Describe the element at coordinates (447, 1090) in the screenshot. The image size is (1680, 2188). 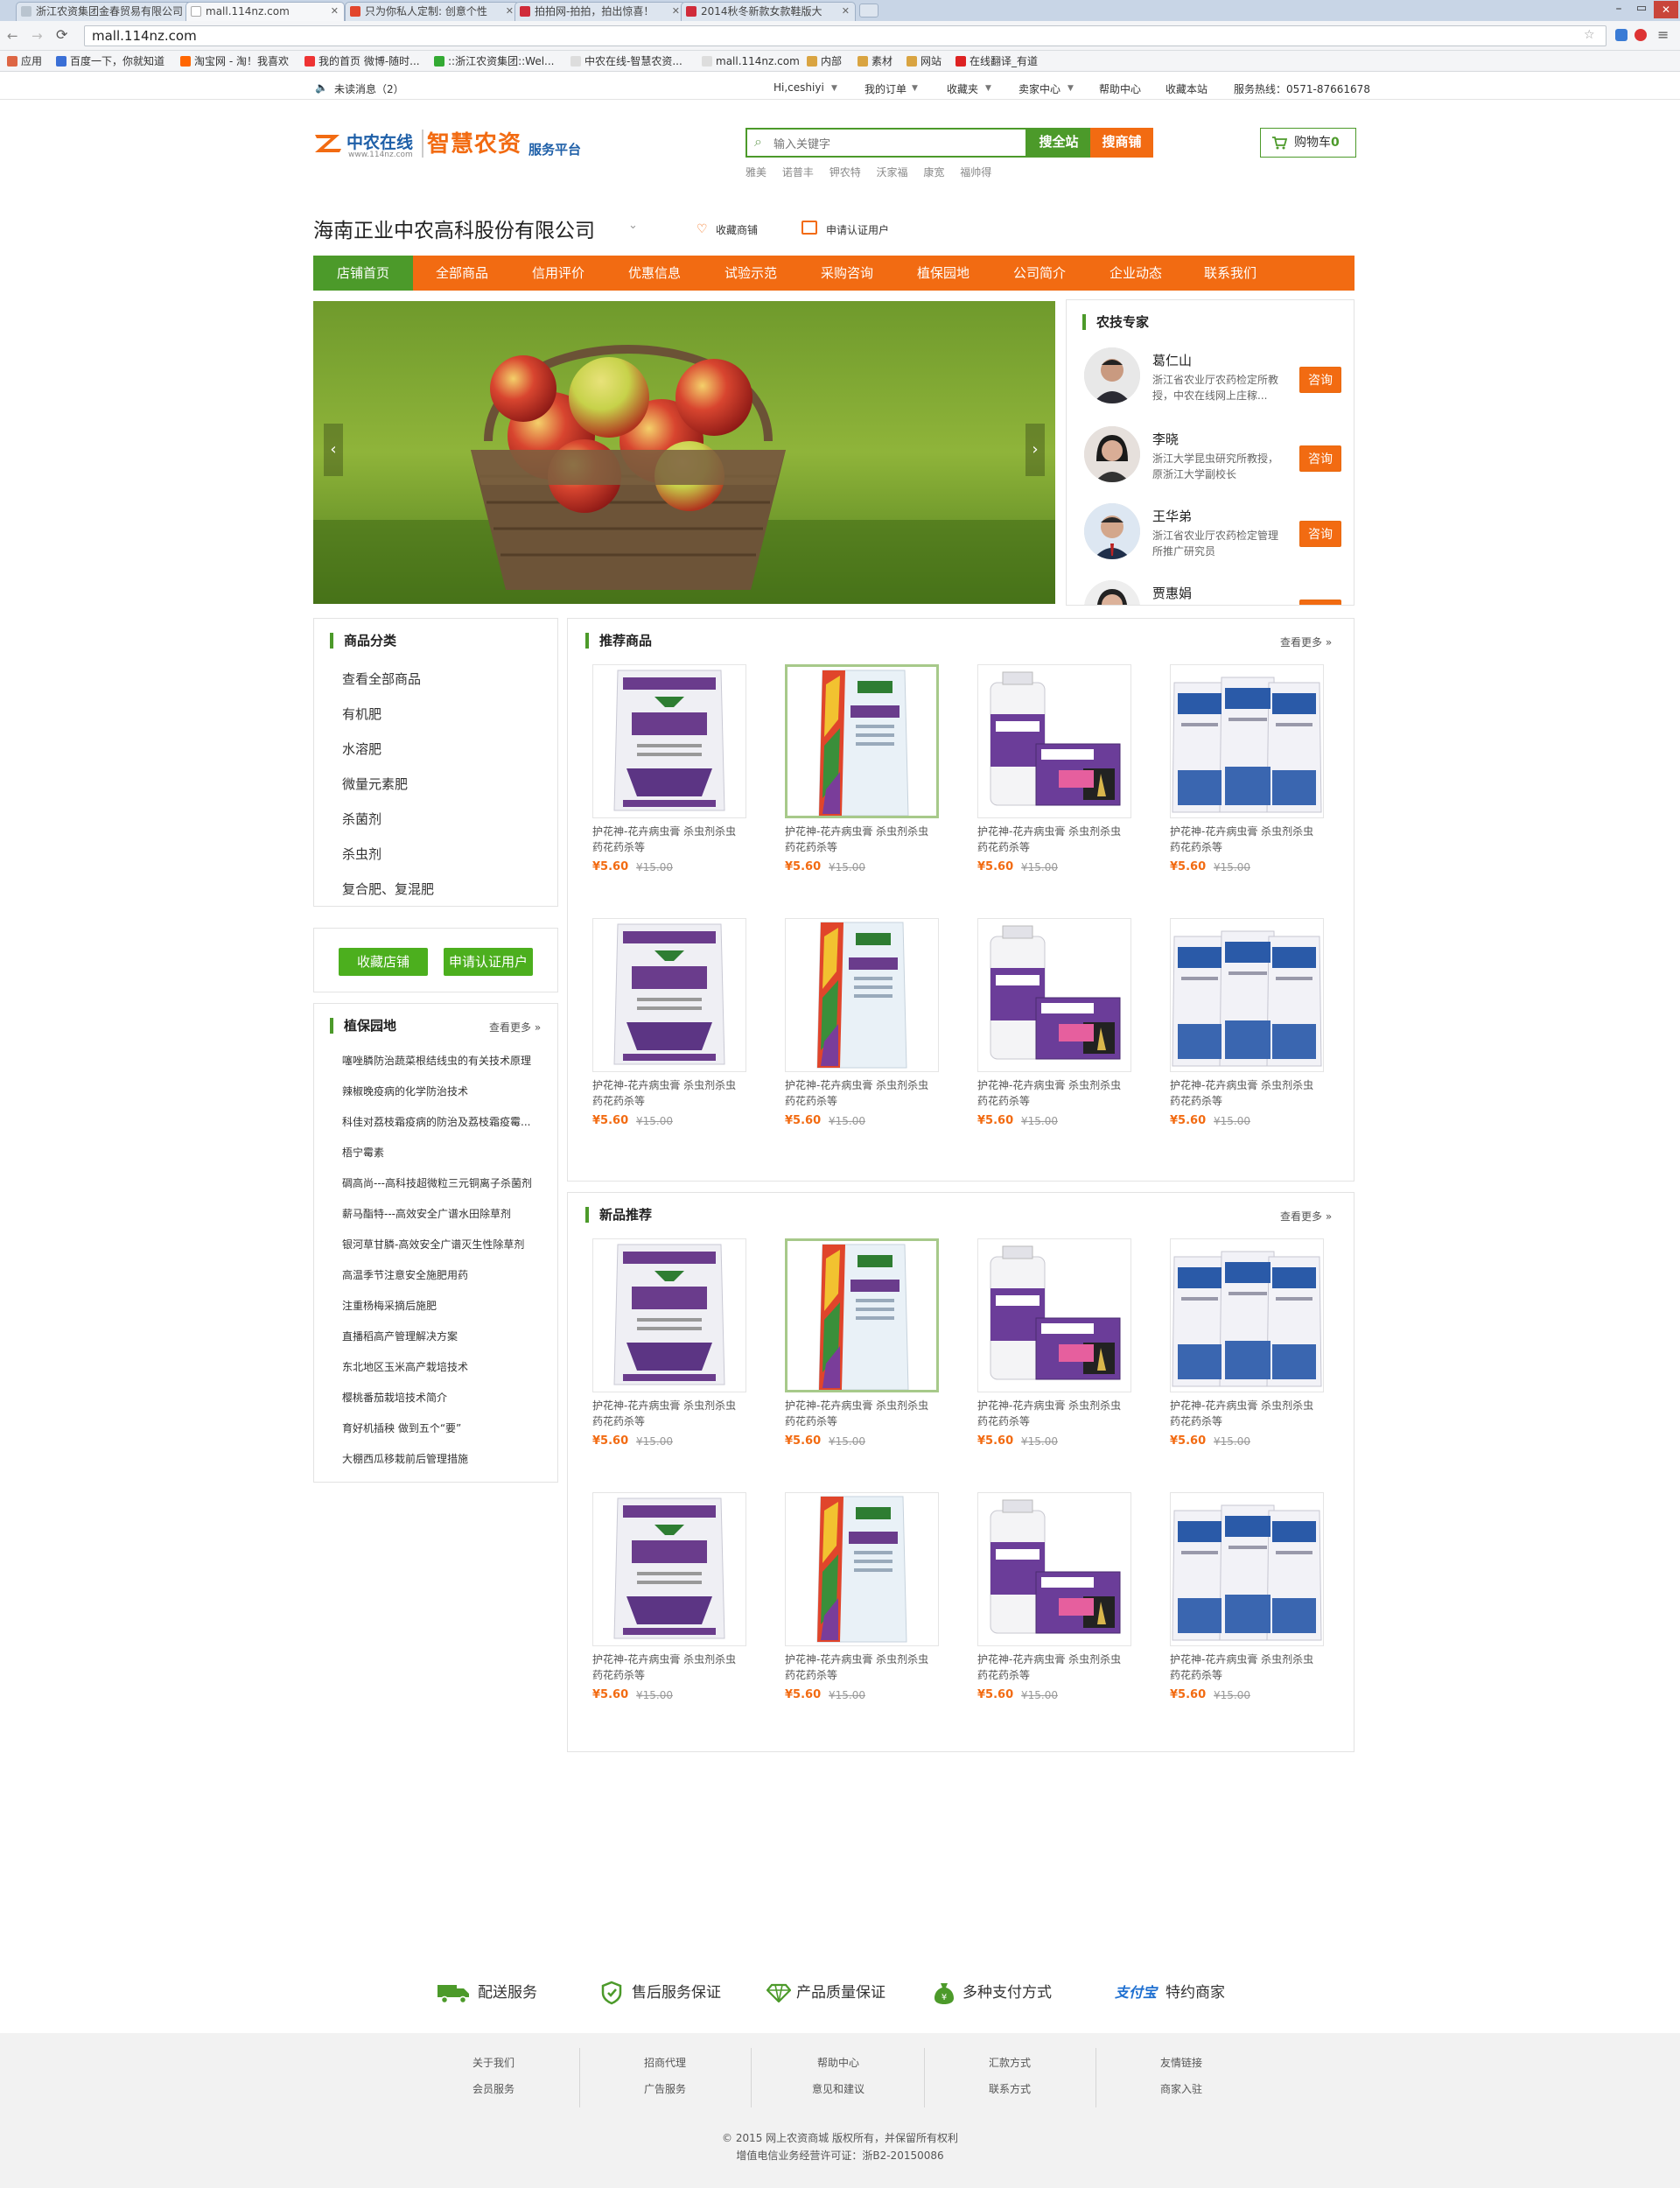
I see `article-link: 辣椒晚疫病的化学防治技术` at that location.